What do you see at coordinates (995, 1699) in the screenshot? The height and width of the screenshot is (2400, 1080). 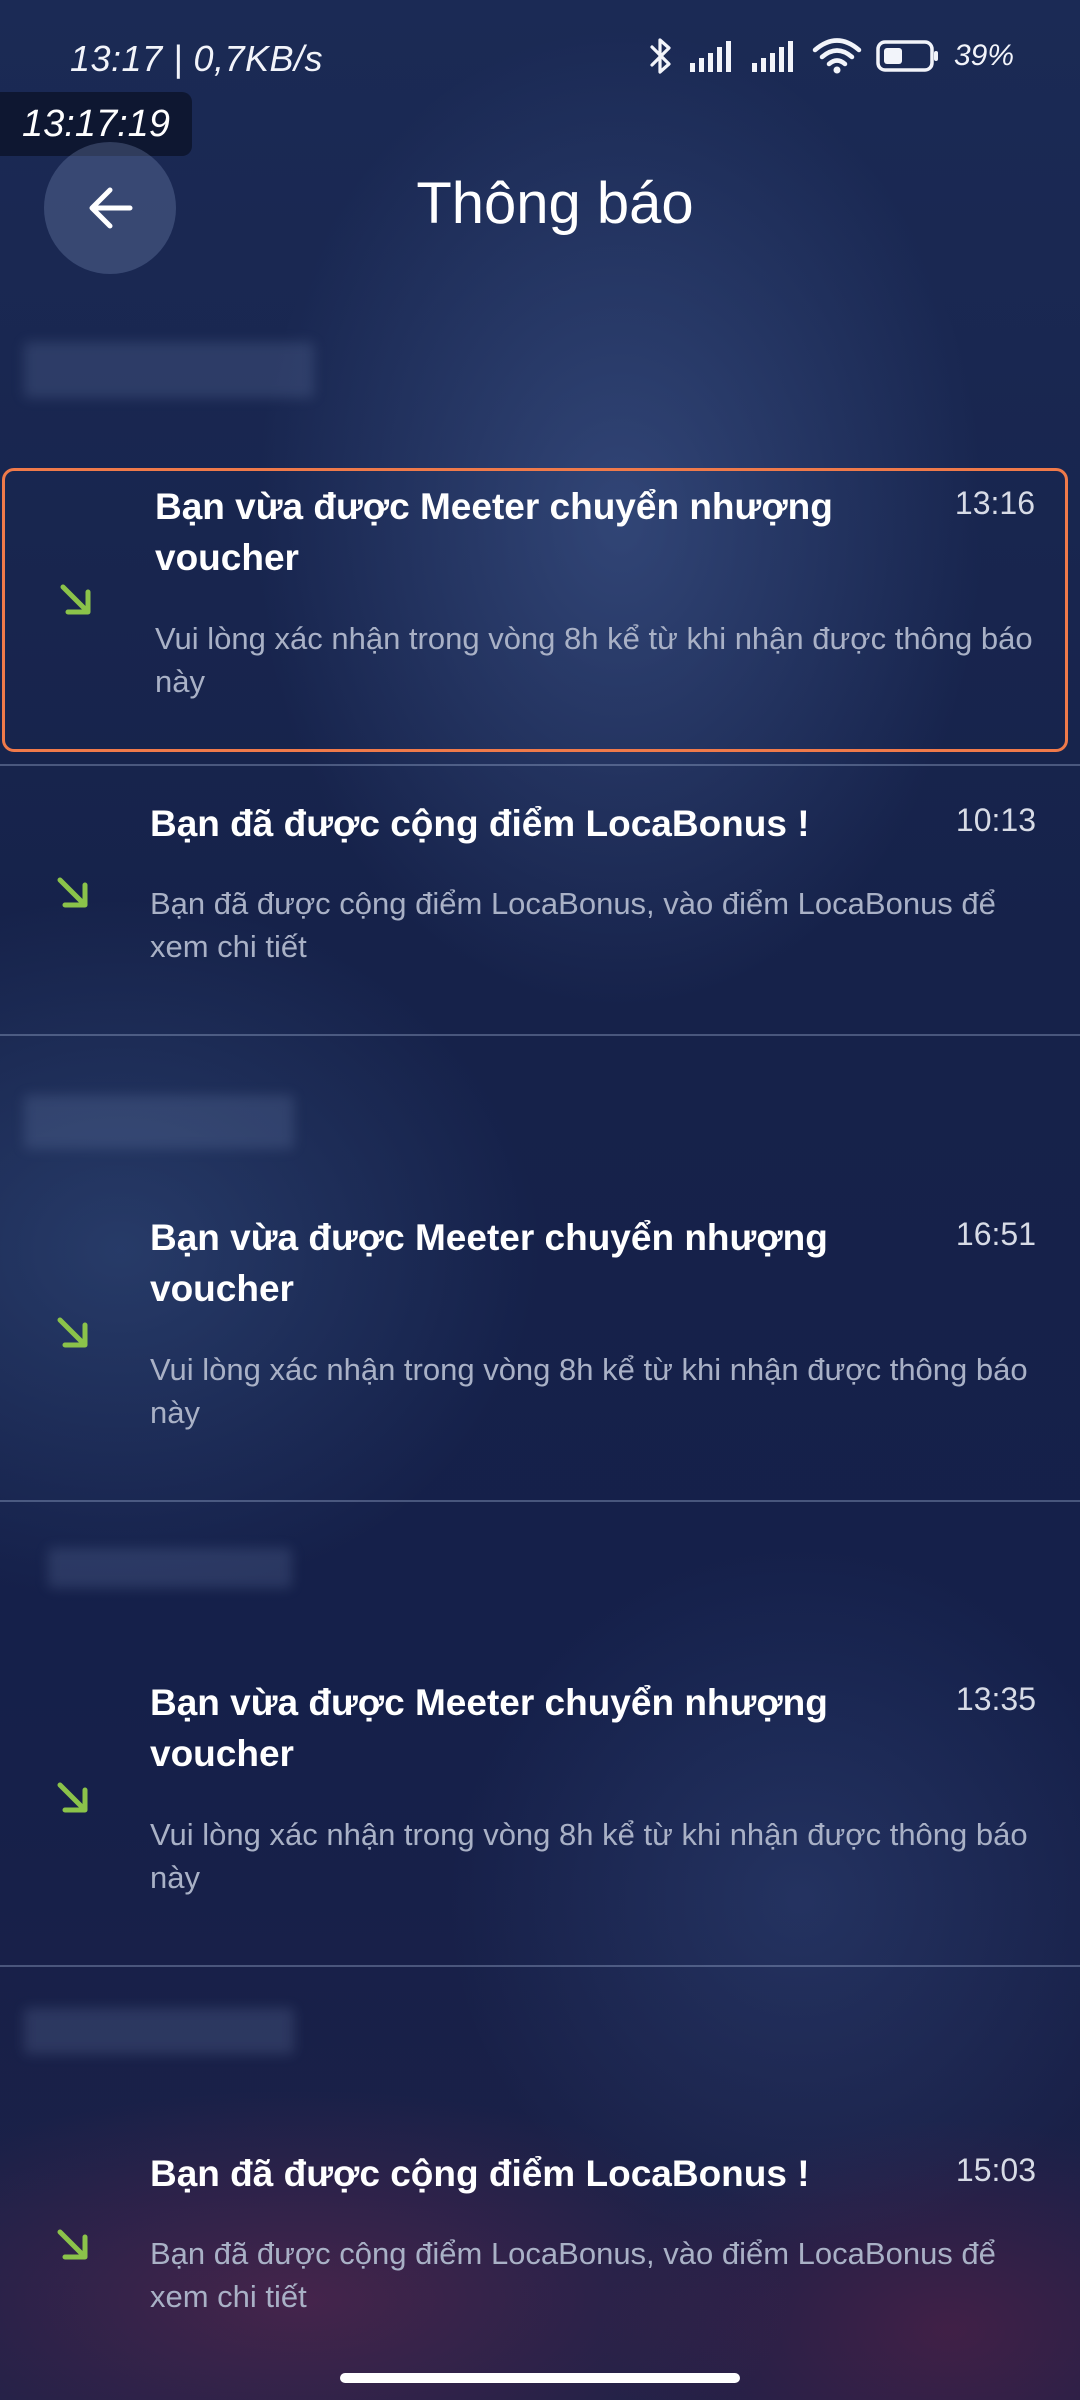 I see `notification-time: 13:35` at bounding box center [995, 1699].